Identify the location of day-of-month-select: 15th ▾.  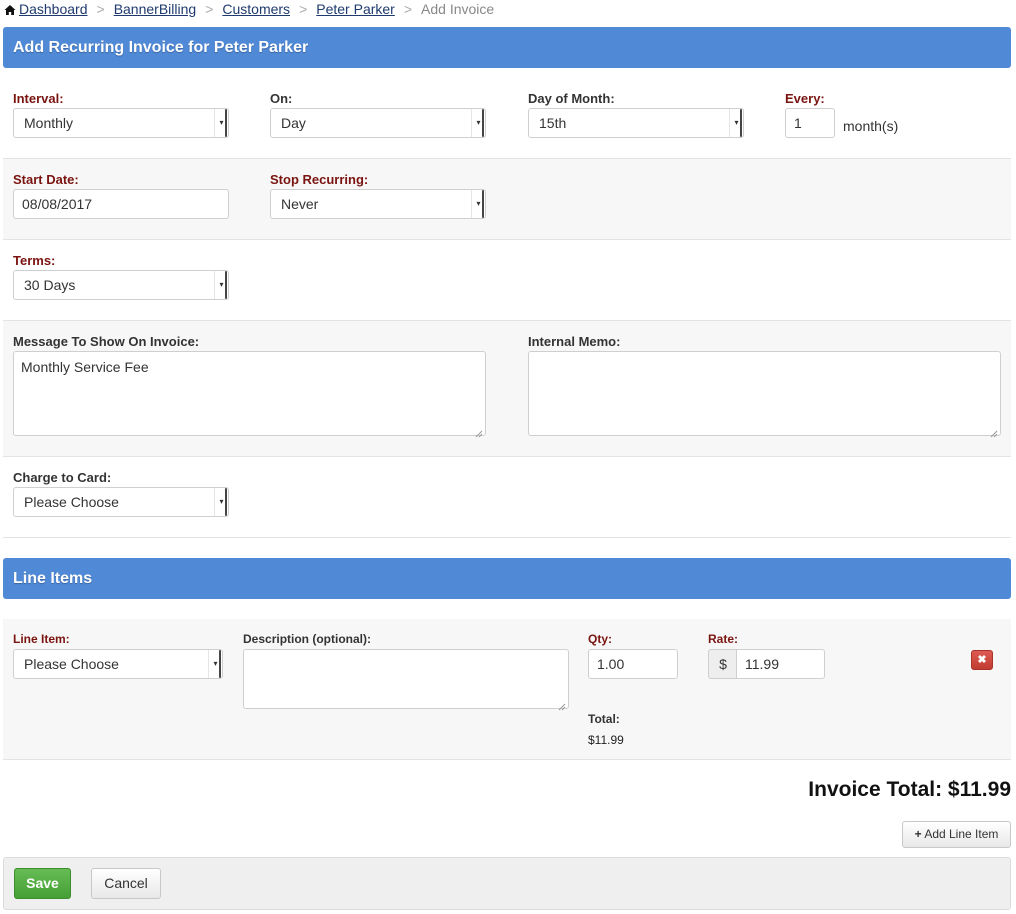
(636, 123).